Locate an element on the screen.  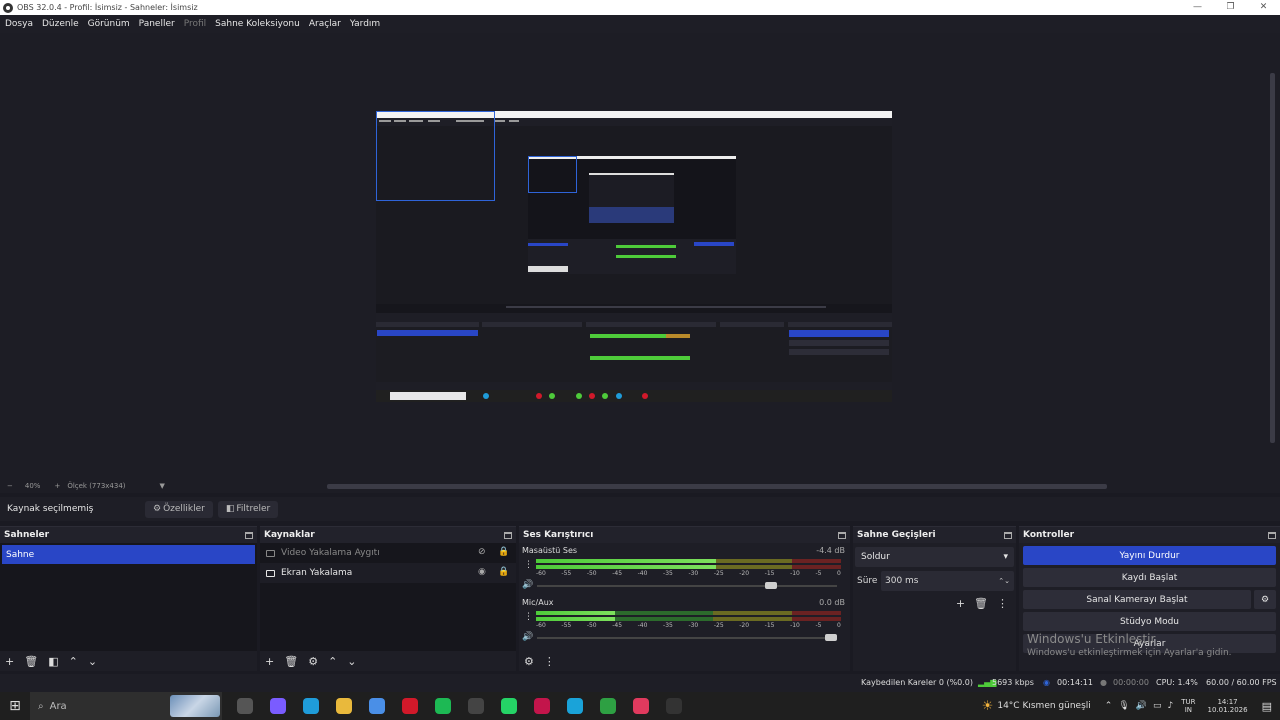
level-fill is located at coordinates (626, 561).